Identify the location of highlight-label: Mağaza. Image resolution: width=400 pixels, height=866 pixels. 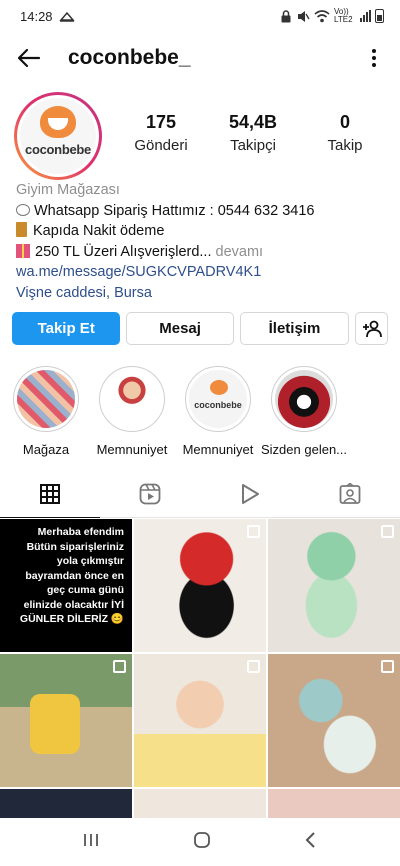
(46, 449).